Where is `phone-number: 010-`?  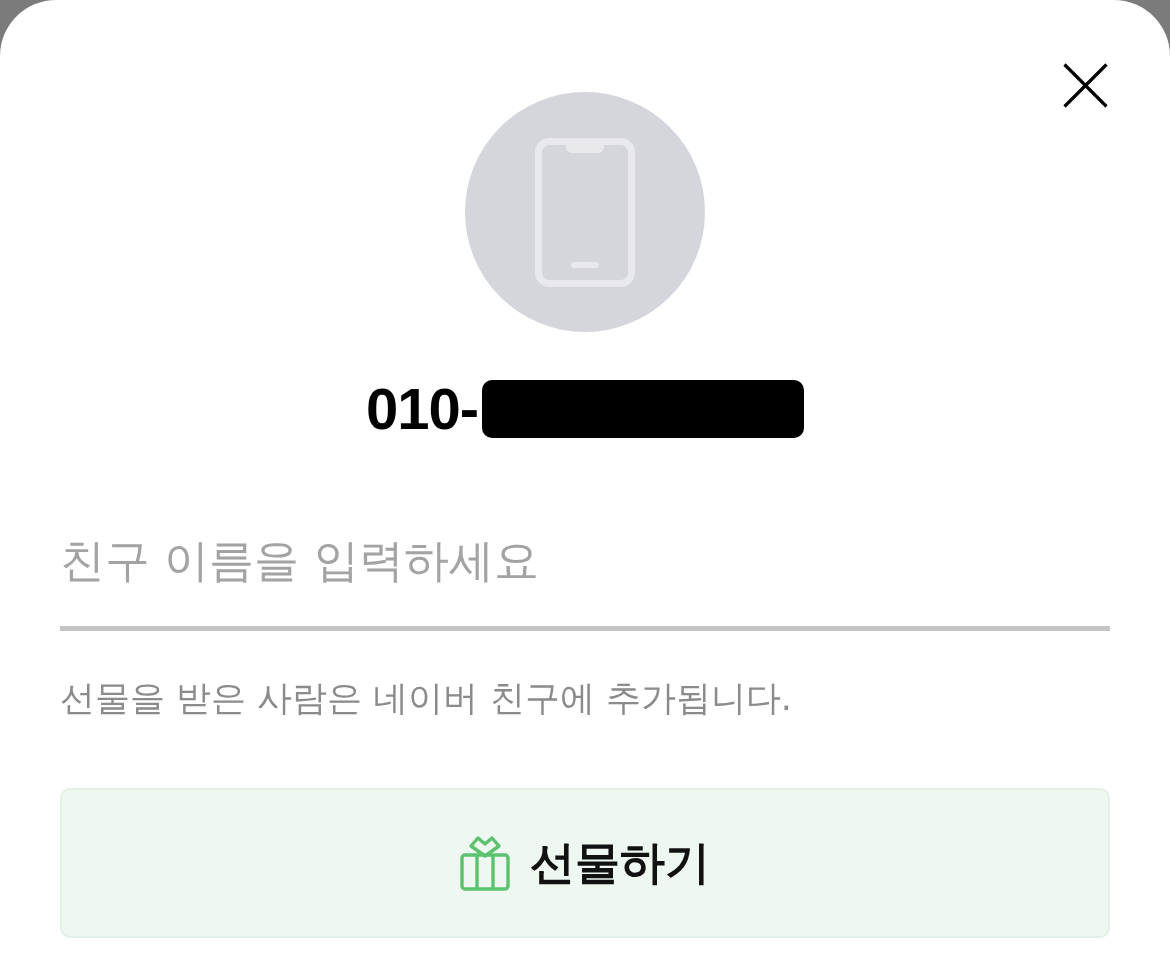 phone-number: 010- is located at coordinates (422, 409).